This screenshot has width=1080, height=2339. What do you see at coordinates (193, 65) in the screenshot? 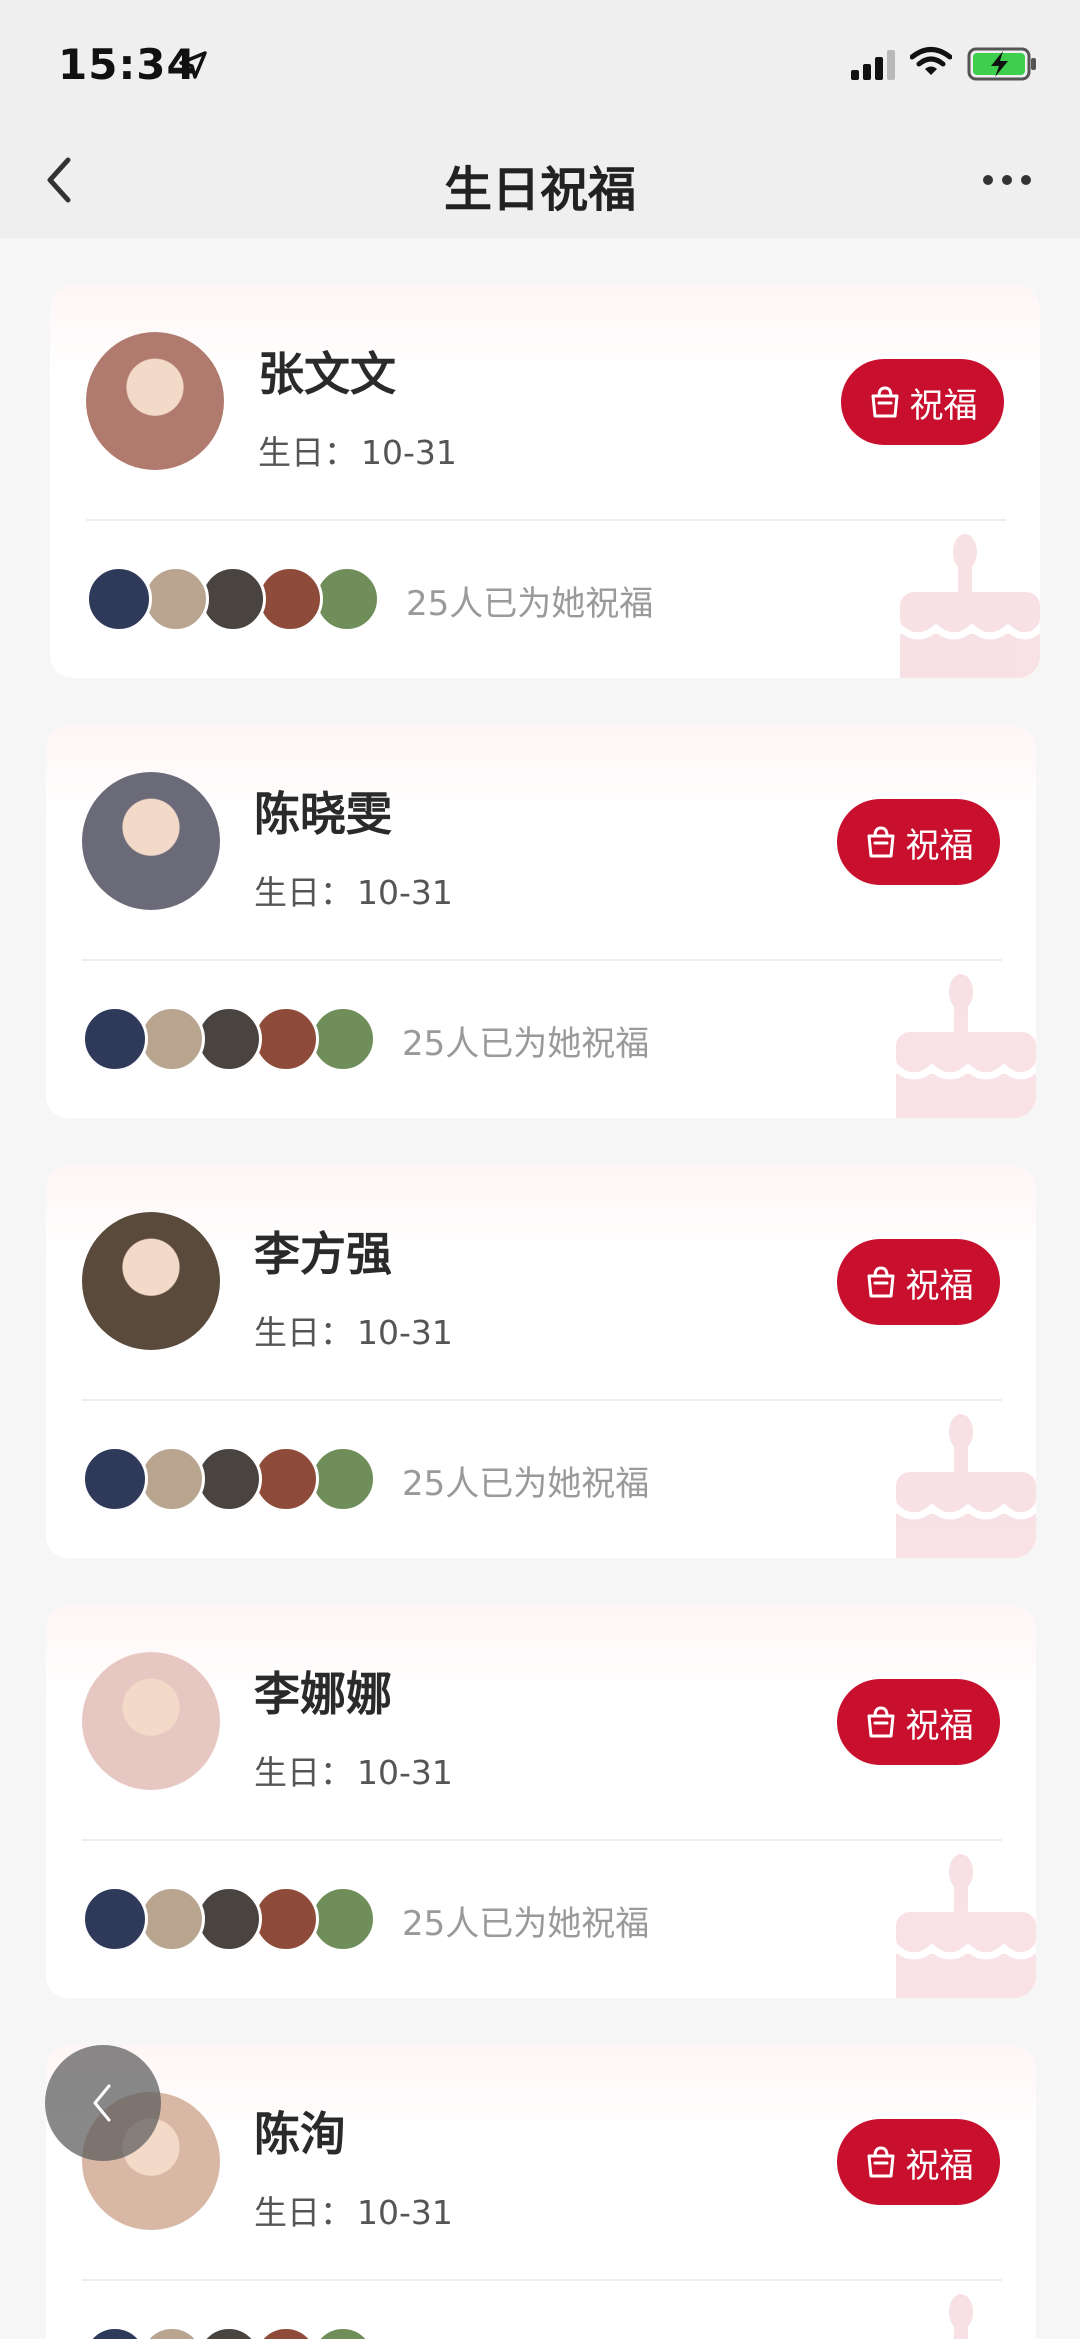
I see `location-arrow-icon` at bounding box center [193, 65].